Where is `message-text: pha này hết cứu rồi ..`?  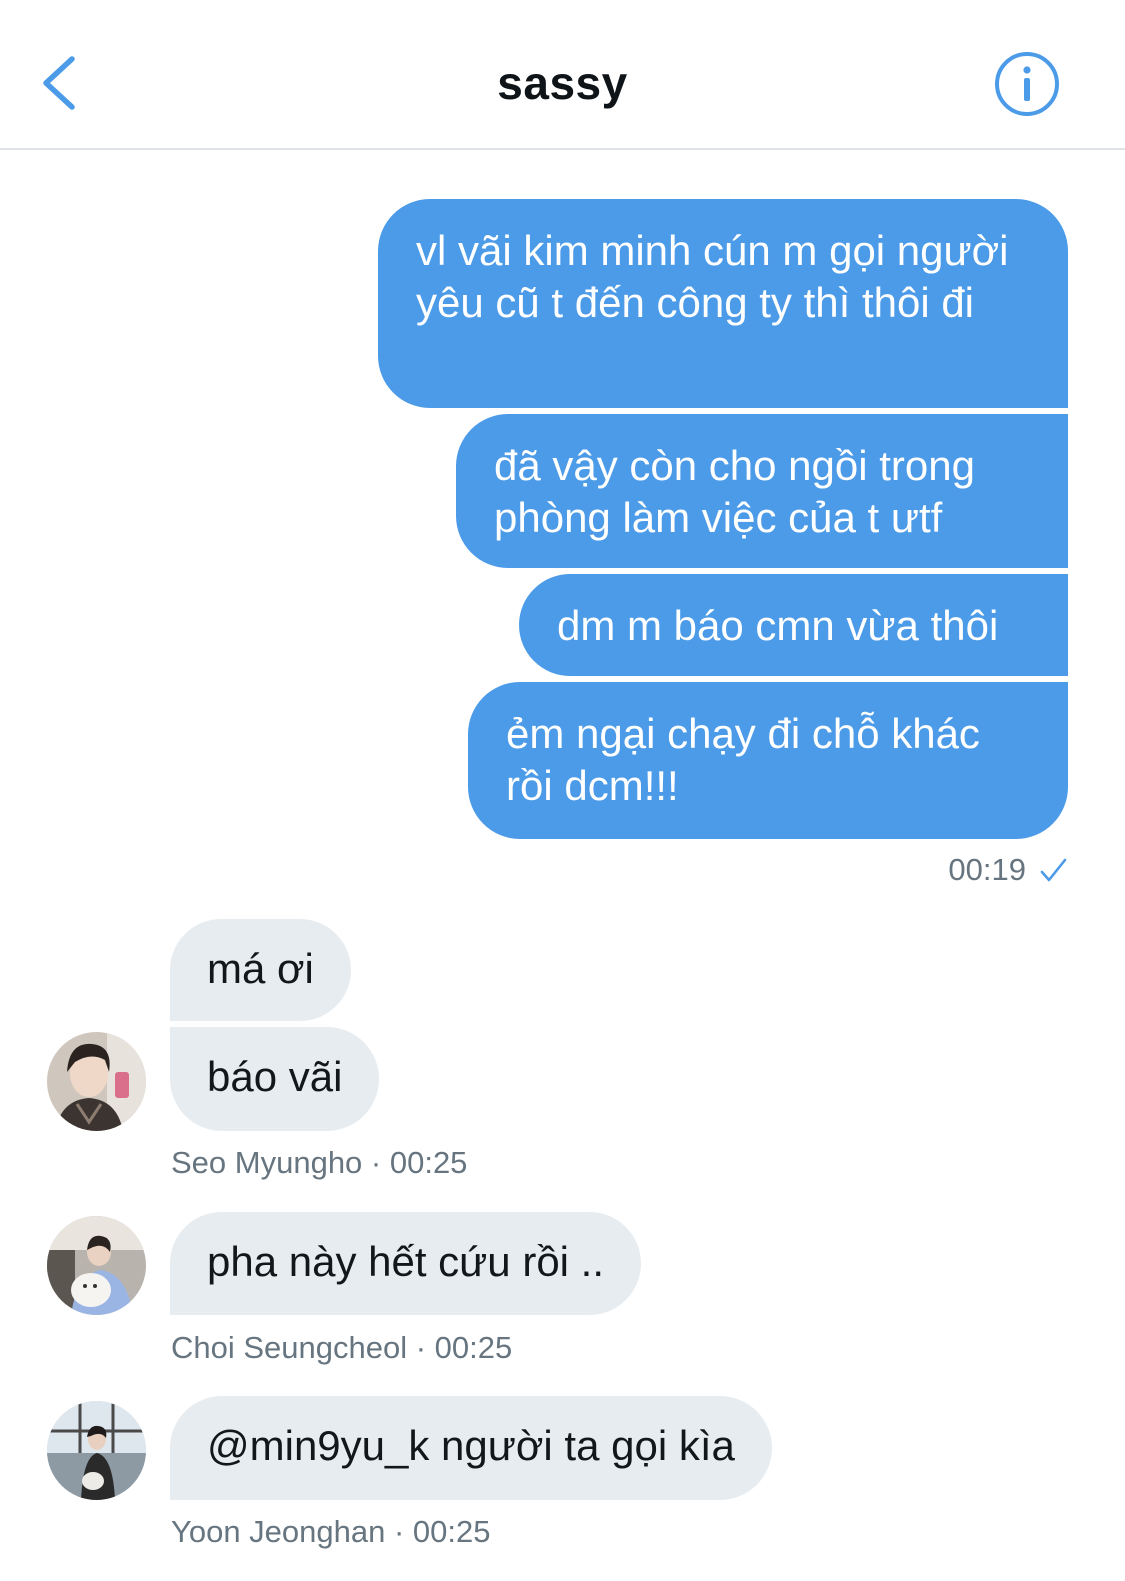
message-text: pha này hết cứu rồi .. is located at coordinates (406, 1261).